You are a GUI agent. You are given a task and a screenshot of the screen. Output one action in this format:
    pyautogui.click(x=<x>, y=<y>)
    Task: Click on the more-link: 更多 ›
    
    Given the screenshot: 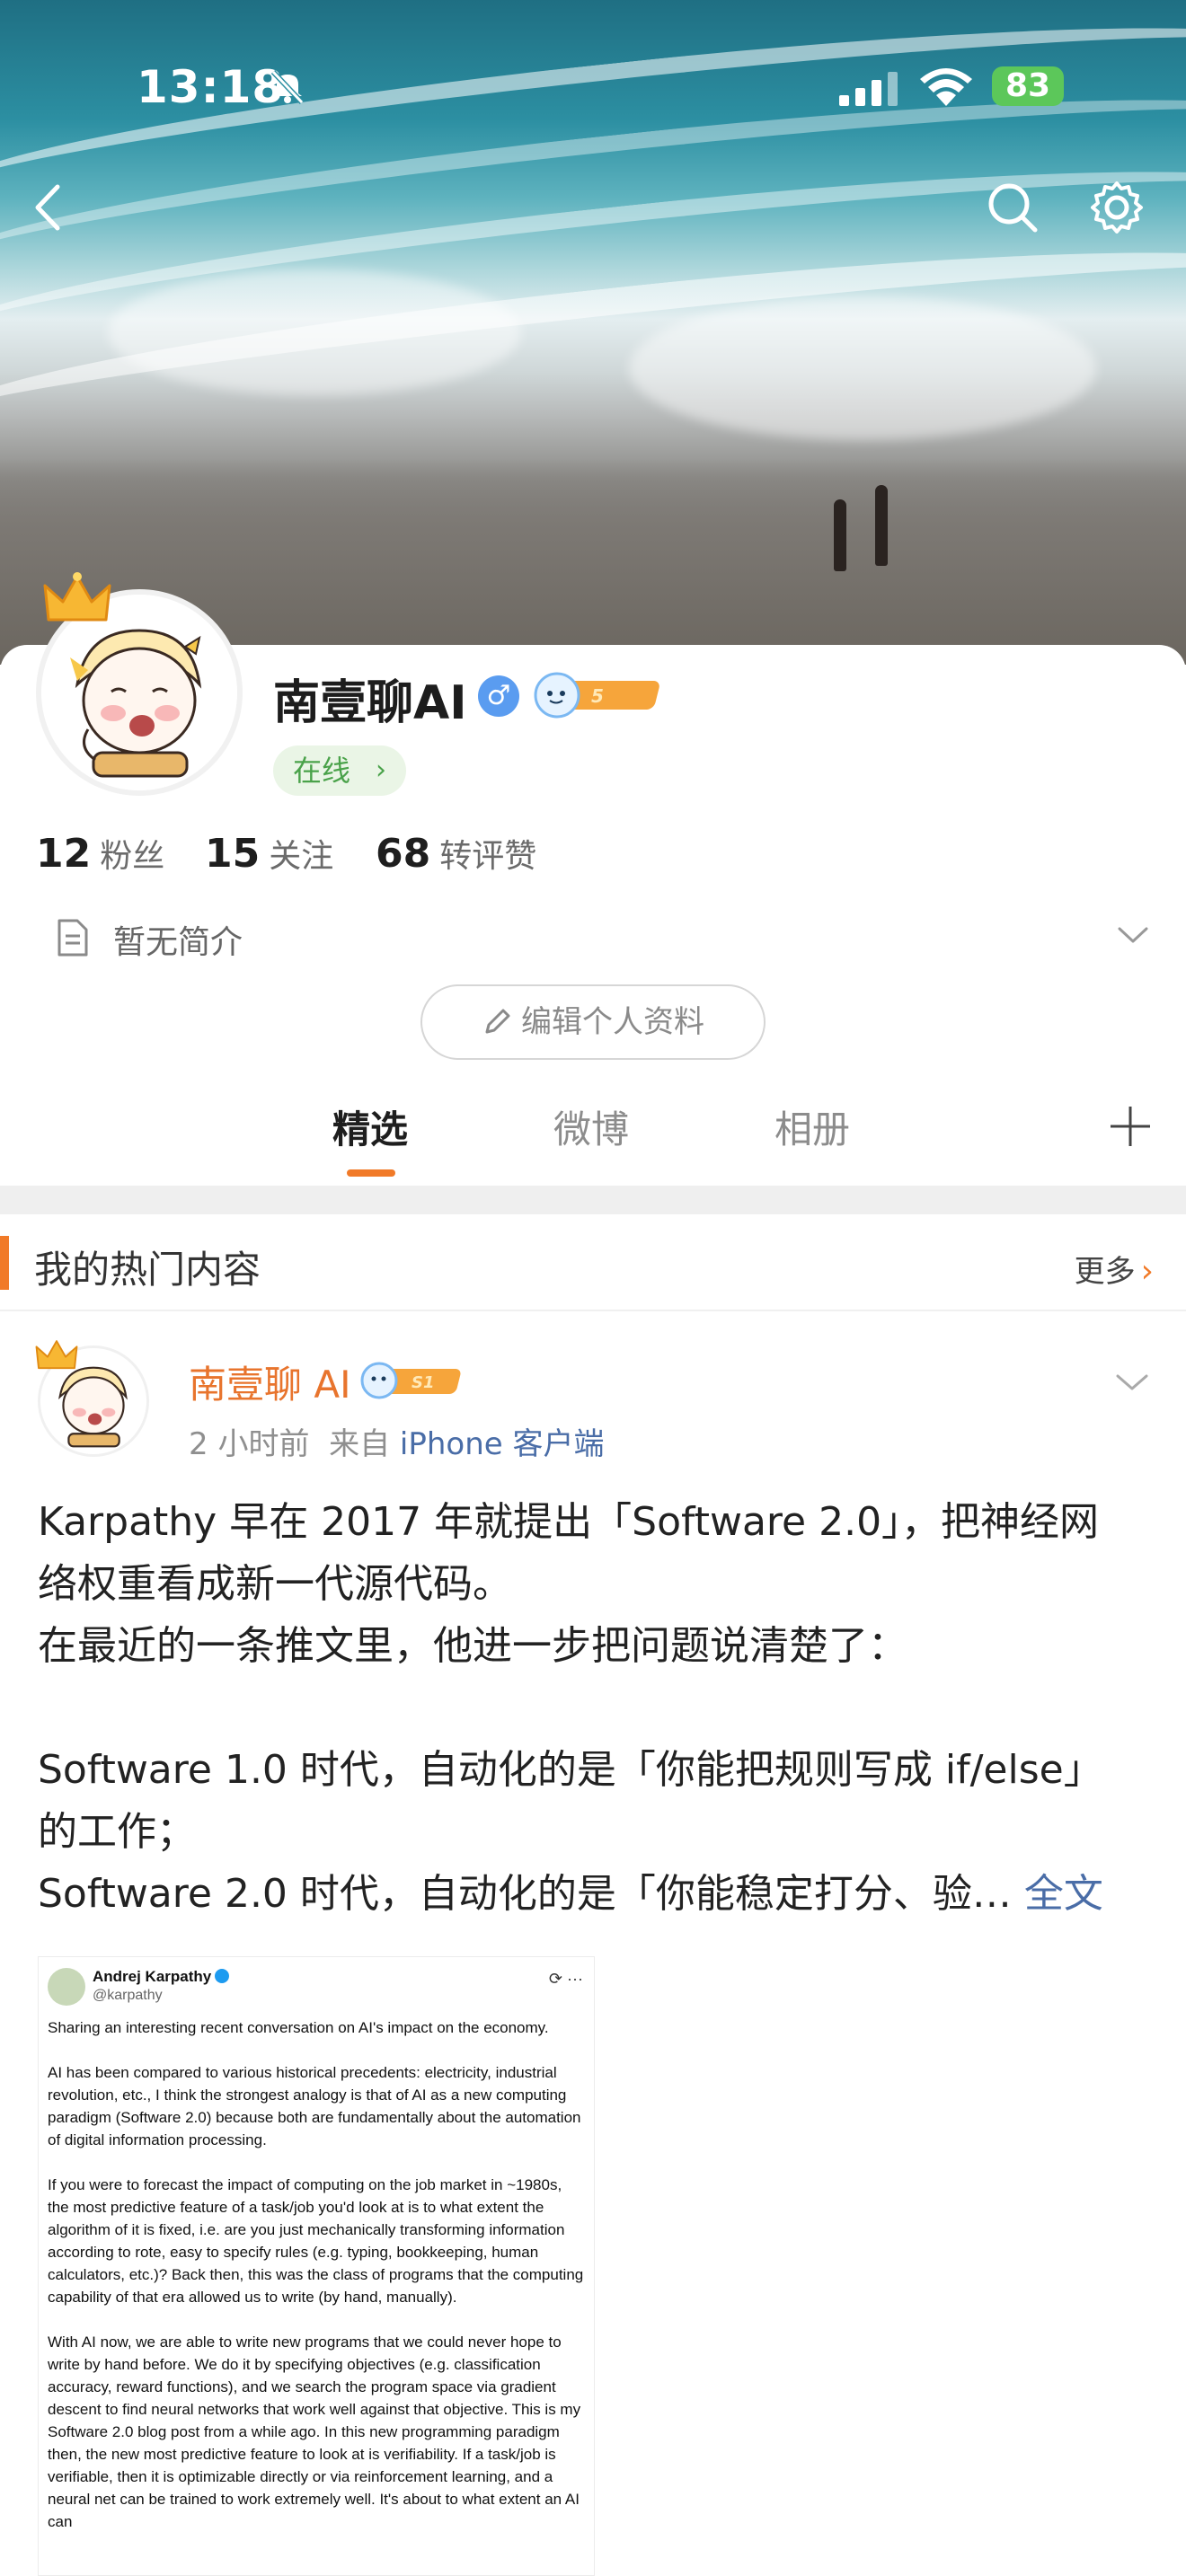 What is the action you would take?
    pyautogui.click(x=1114, y=1269)
    